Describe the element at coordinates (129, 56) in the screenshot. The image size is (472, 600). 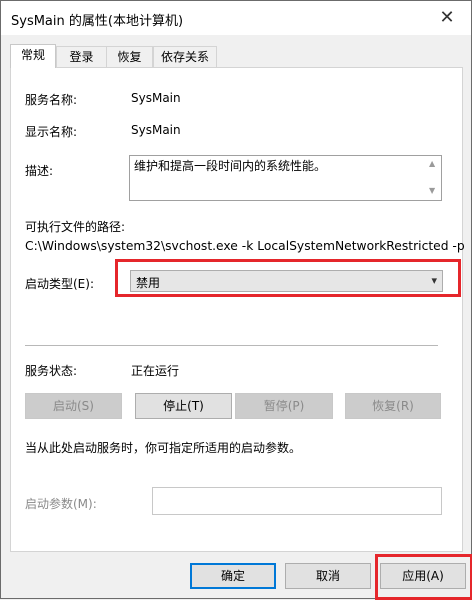
I see `tab-recovery: 恢复` at that location.